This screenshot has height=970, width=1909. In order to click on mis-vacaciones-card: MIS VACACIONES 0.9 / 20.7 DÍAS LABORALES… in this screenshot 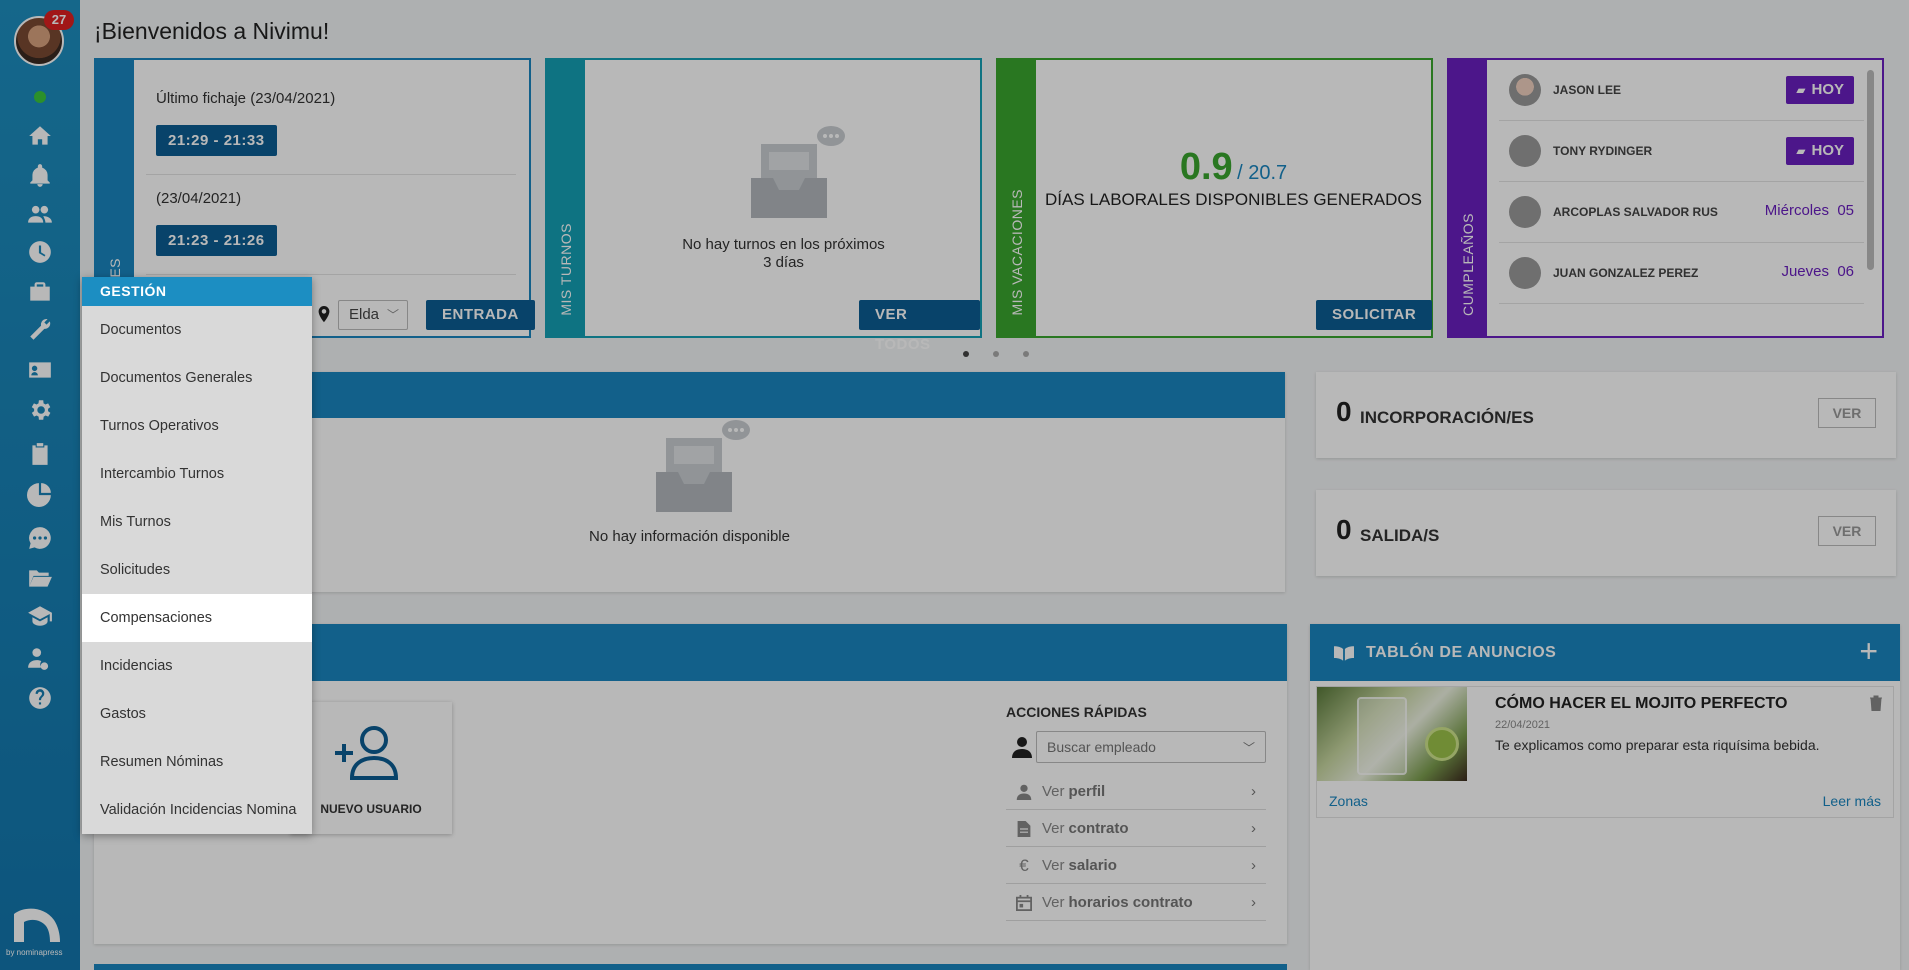, I will do `click(1214, 198)`.